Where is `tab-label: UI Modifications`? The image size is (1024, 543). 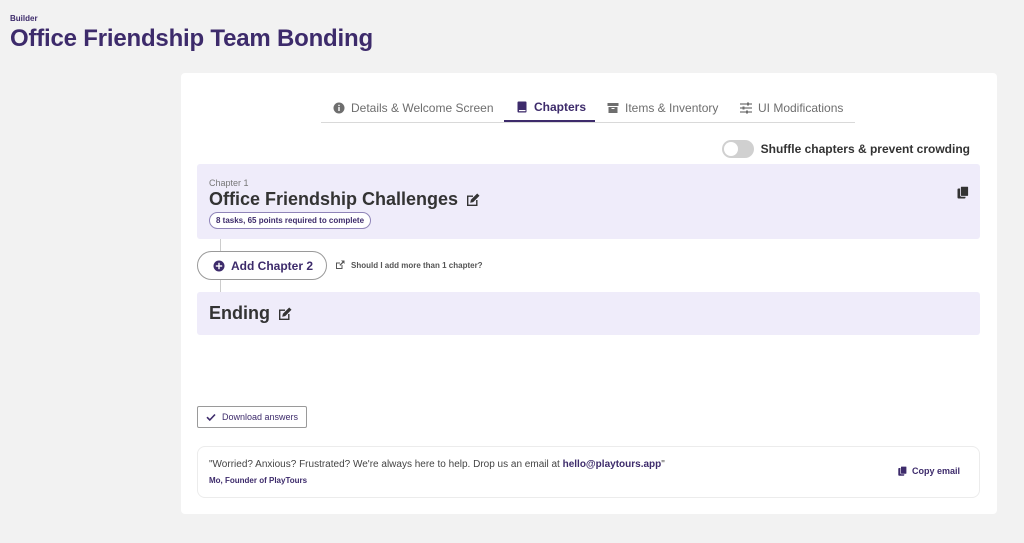
tab-label: UI Modifications is located at coordinates (801, 107).